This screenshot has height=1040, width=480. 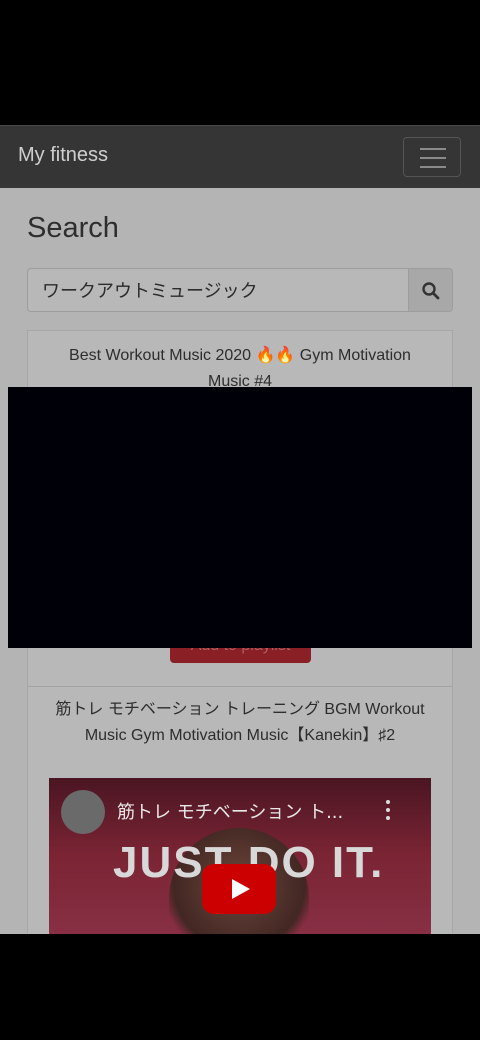 I want to click on search-group, so click(x=240, y=290).